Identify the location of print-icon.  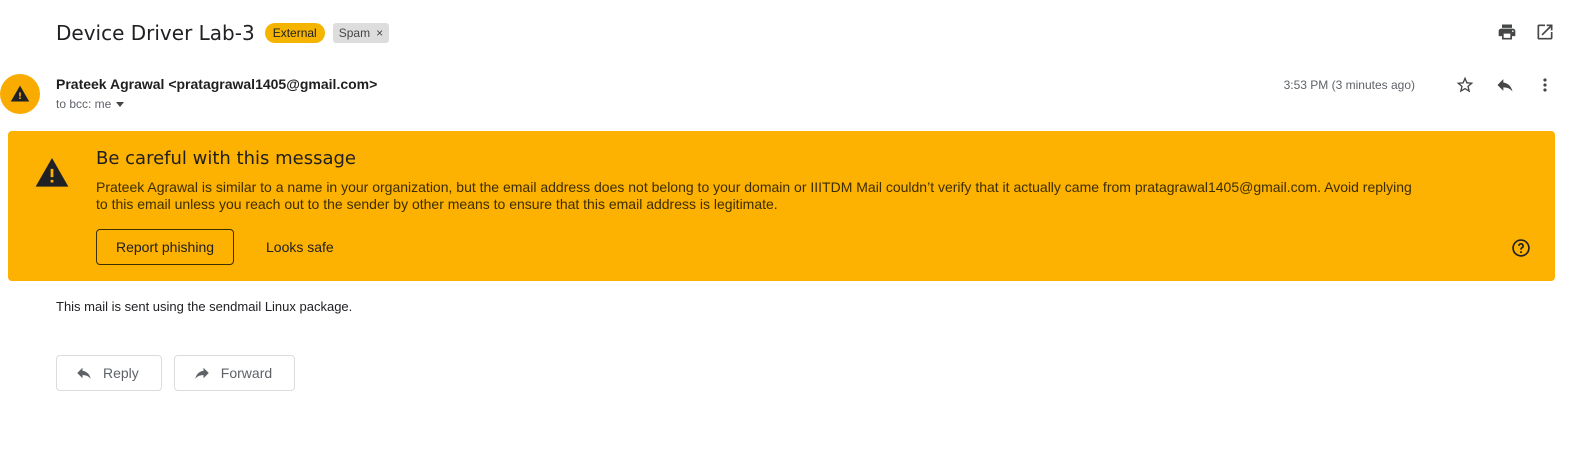
(1507, 32).